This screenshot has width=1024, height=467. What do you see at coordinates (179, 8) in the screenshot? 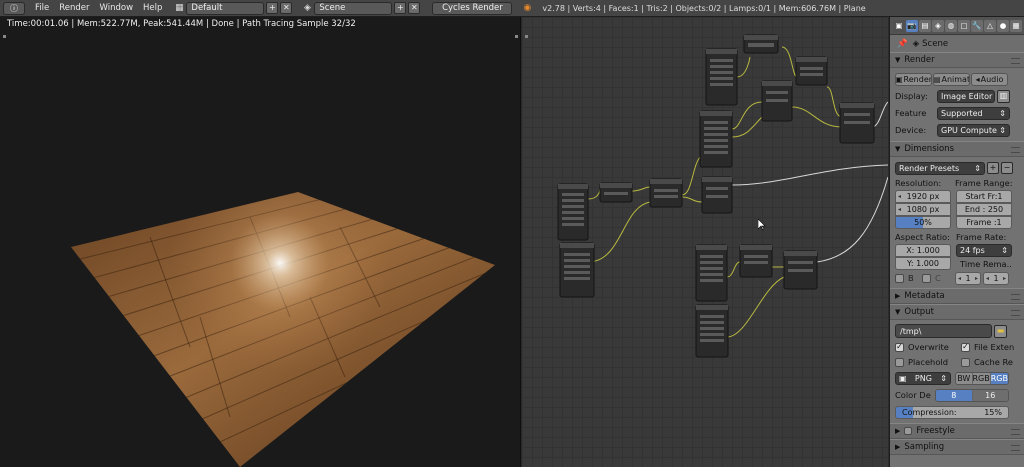
I see `screen-layout-icon: ▦` at bounding box center [179, 8].